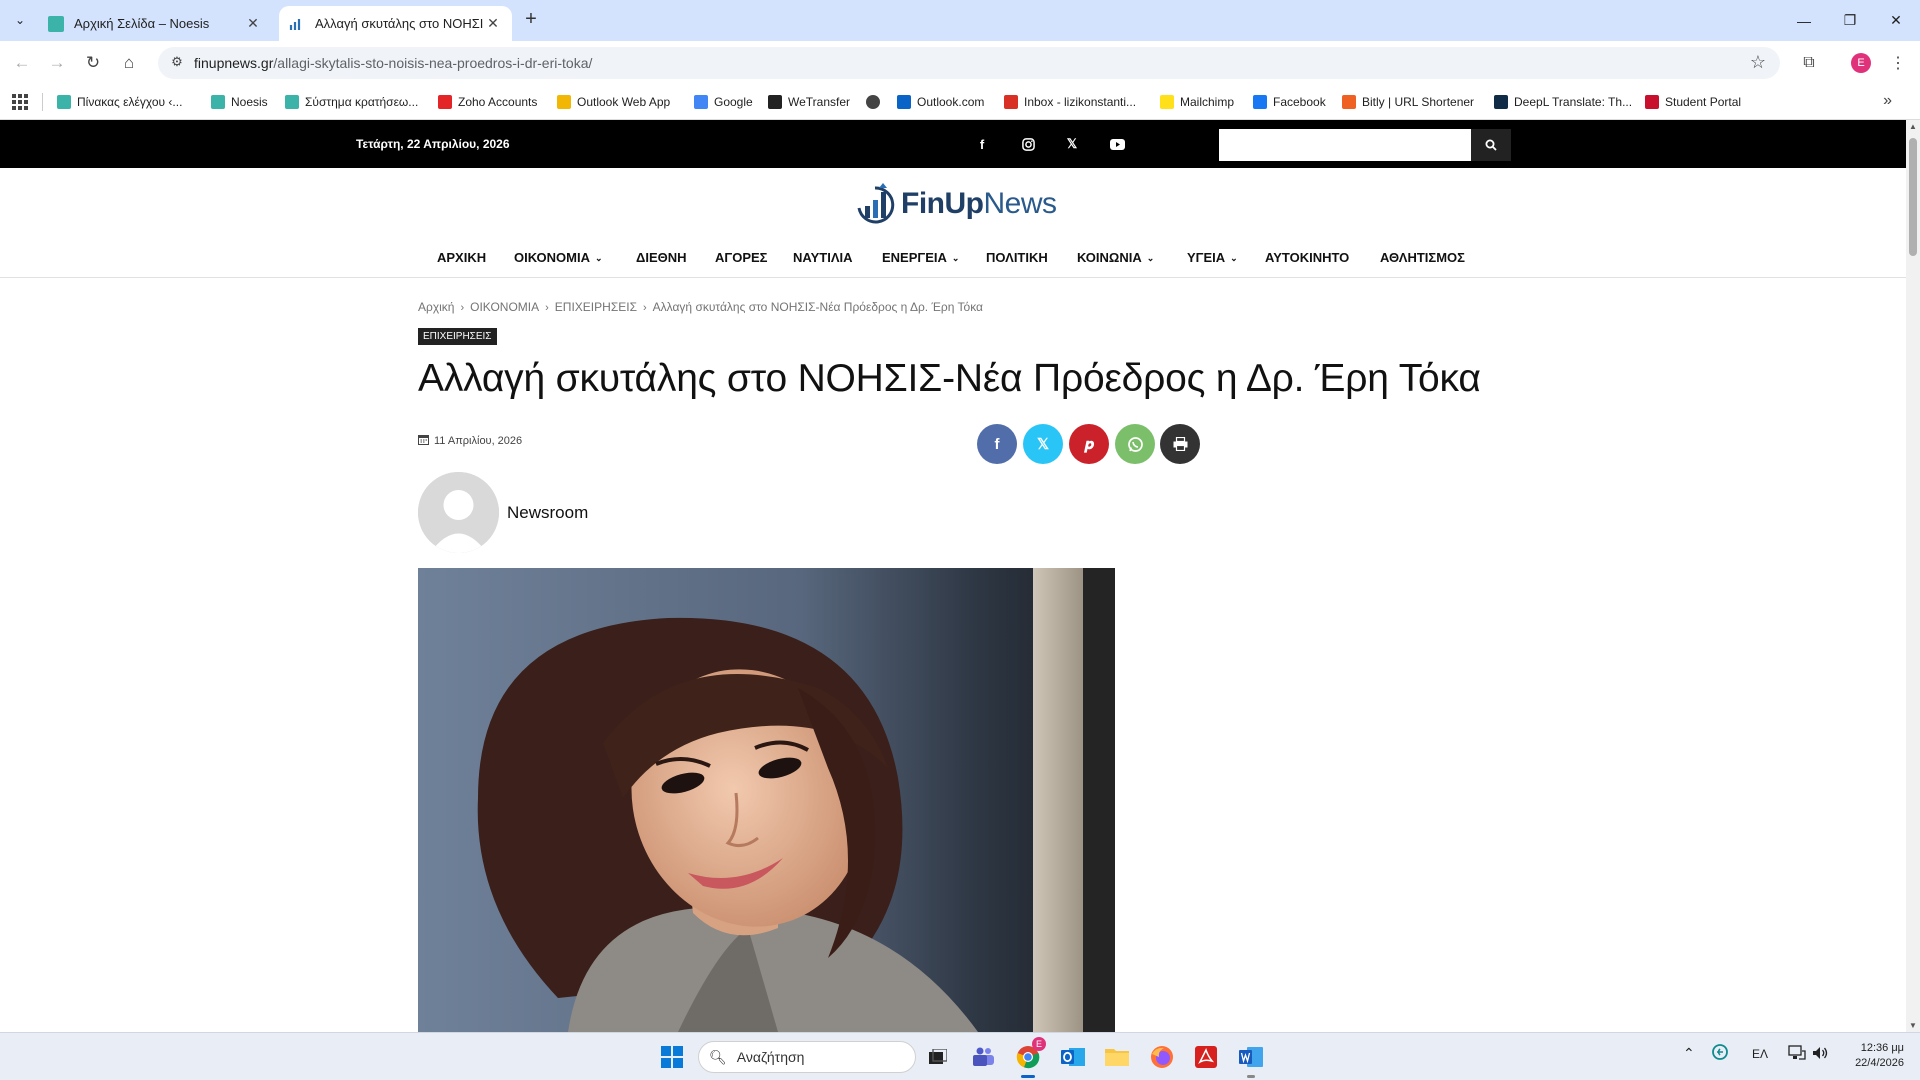 The image size is (1920, 1080). What do you see at coordinates (1180, 444) in the screenshot?
I see `print-button` at bounding box center [1180, 444].